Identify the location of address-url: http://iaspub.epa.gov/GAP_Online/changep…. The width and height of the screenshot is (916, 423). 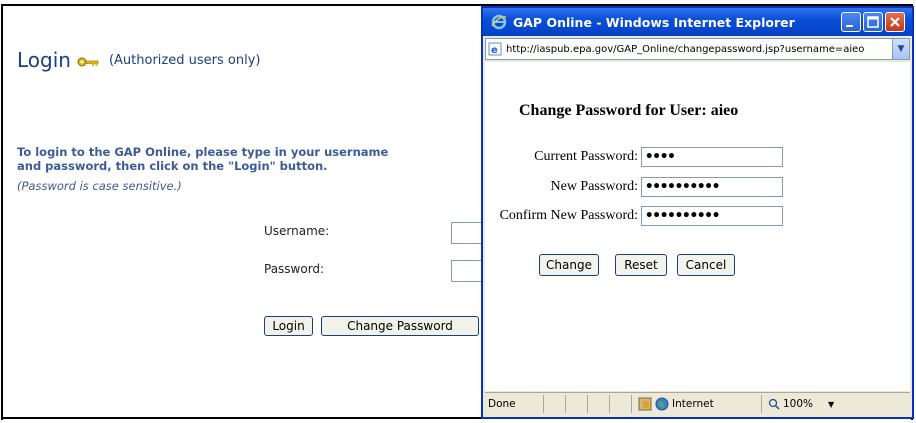
(696, 49).